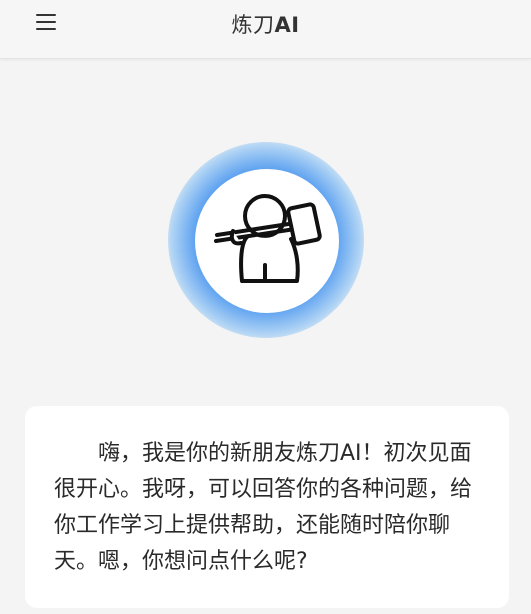 This screenshot has height=614, width=531. What do you see at coordinates (268, 238) in the screenshot?
I see `blacksmith-hammer-icon` at bounding box center [268, 238].